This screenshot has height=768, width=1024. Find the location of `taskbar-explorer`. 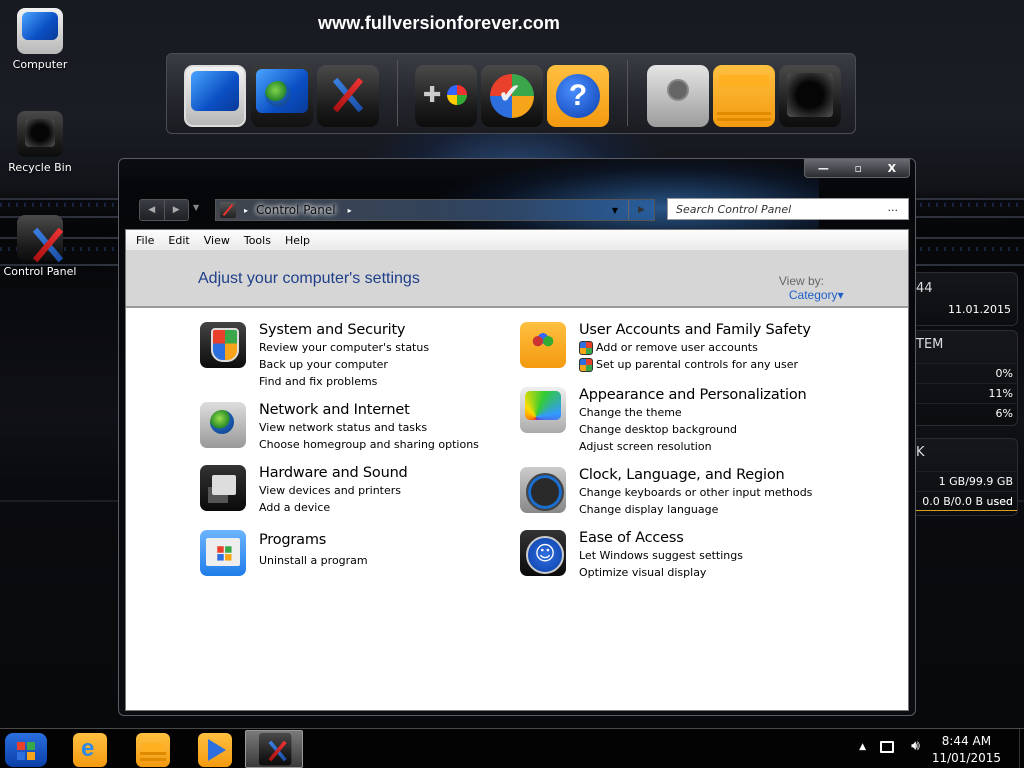

taskbar-explorer is located at coordinates (153, 750).